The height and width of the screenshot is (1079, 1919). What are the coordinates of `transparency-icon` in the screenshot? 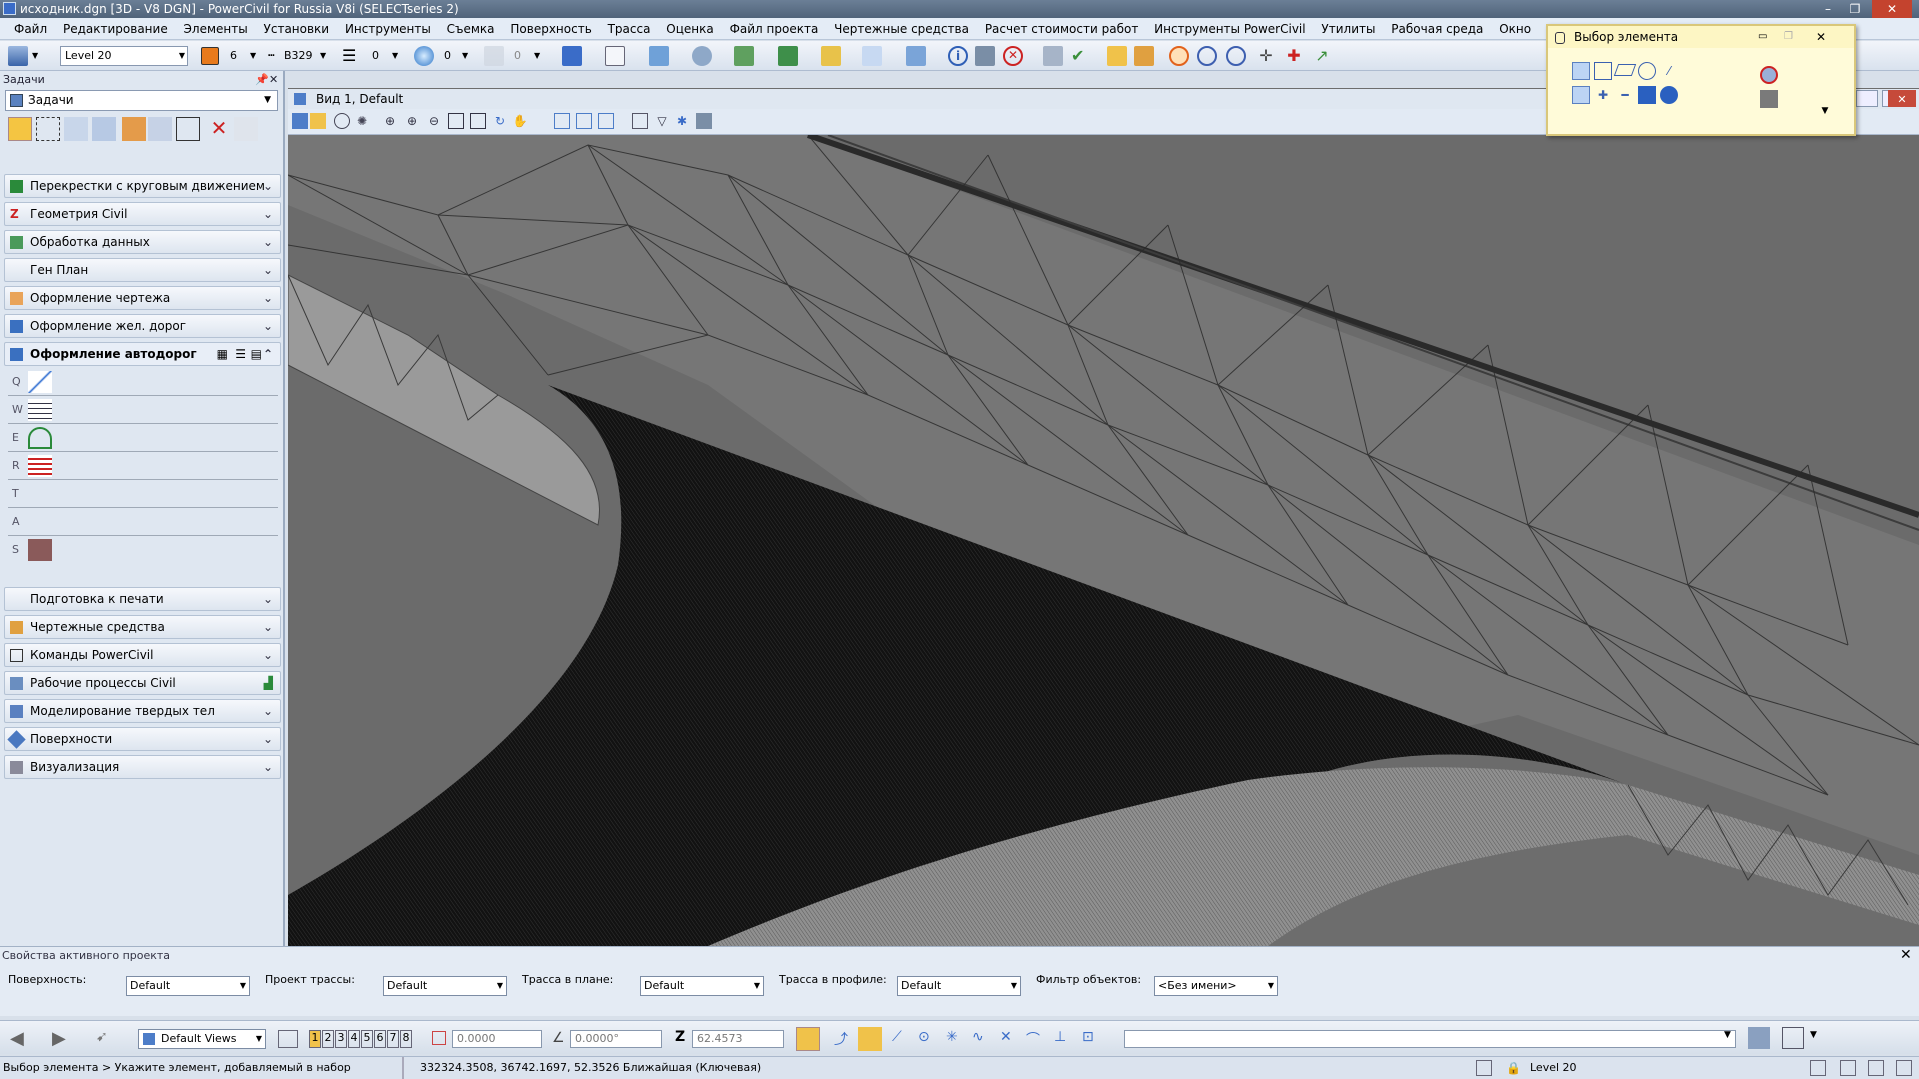 It's located at (424, 56).